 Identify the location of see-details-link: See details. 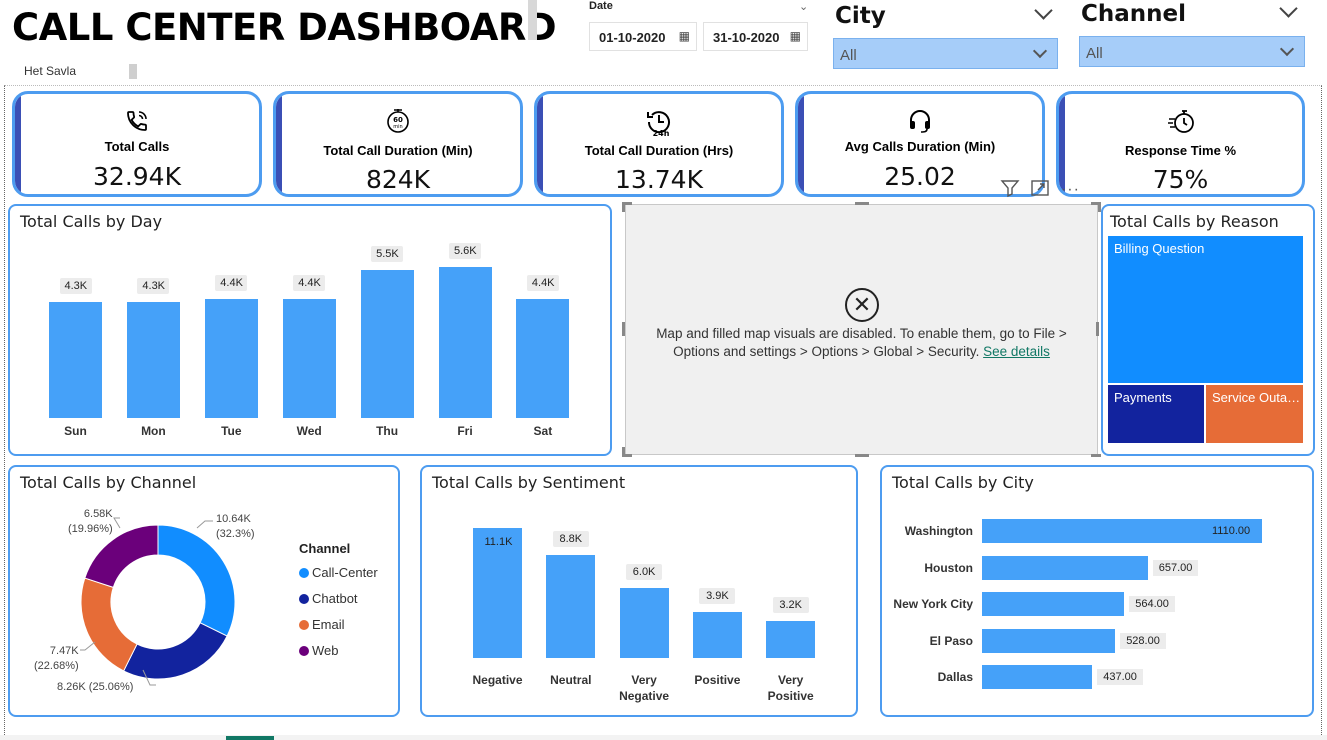
(1016, 351).